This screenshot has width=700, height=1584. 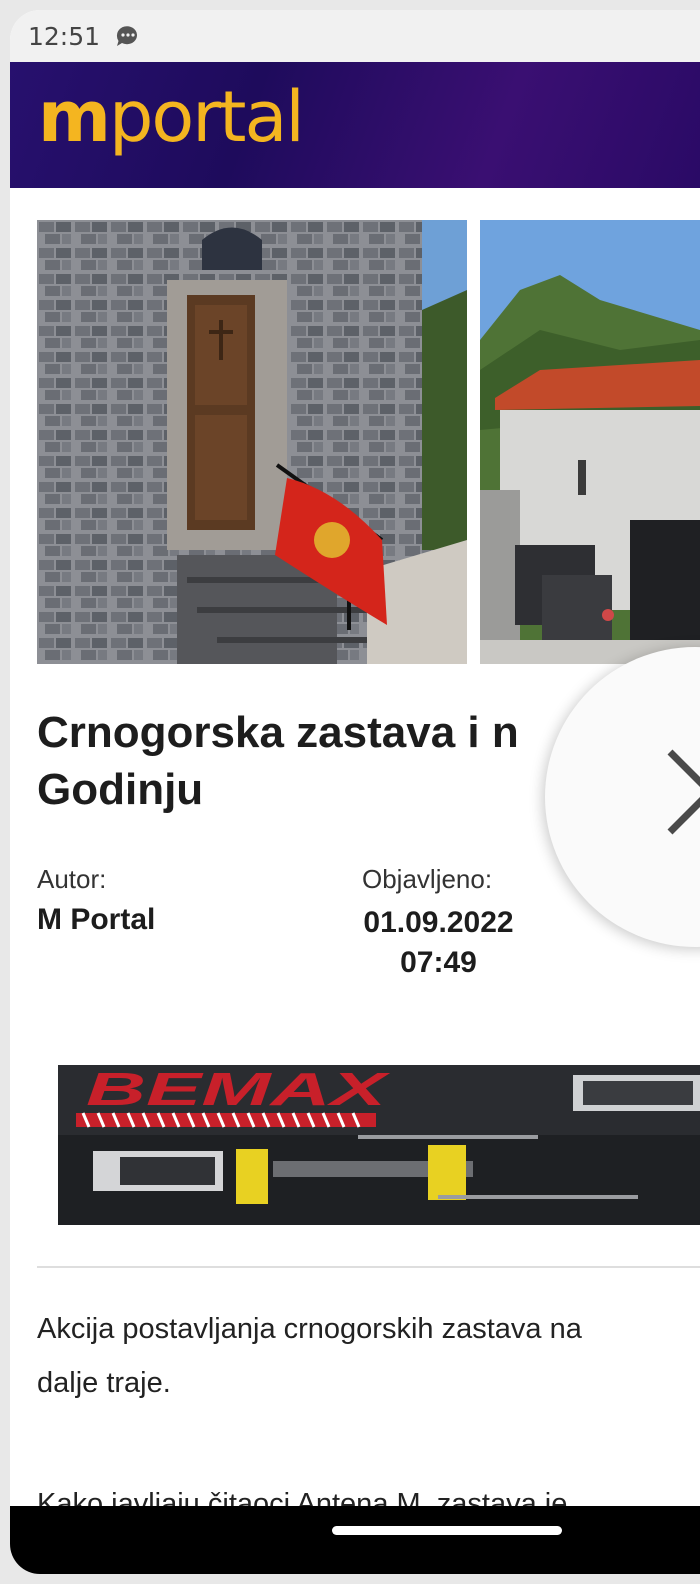 I want to click on author-label: Autor:, so click(x=72, y=879).